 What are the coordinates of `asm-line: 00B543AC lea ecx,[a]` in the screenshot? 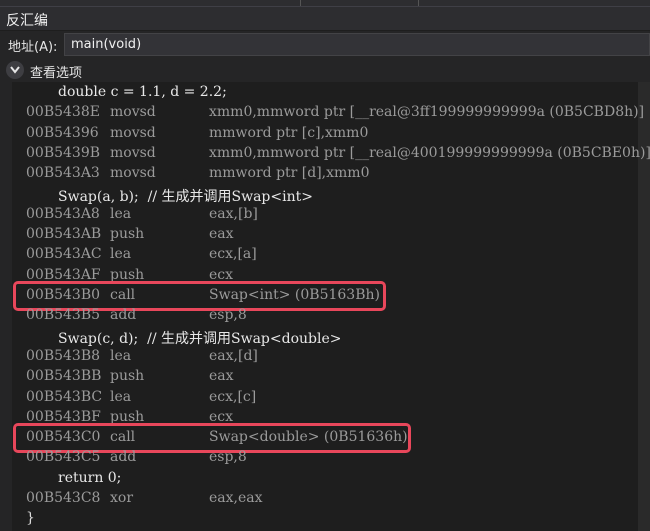 It's located at (320, 255).